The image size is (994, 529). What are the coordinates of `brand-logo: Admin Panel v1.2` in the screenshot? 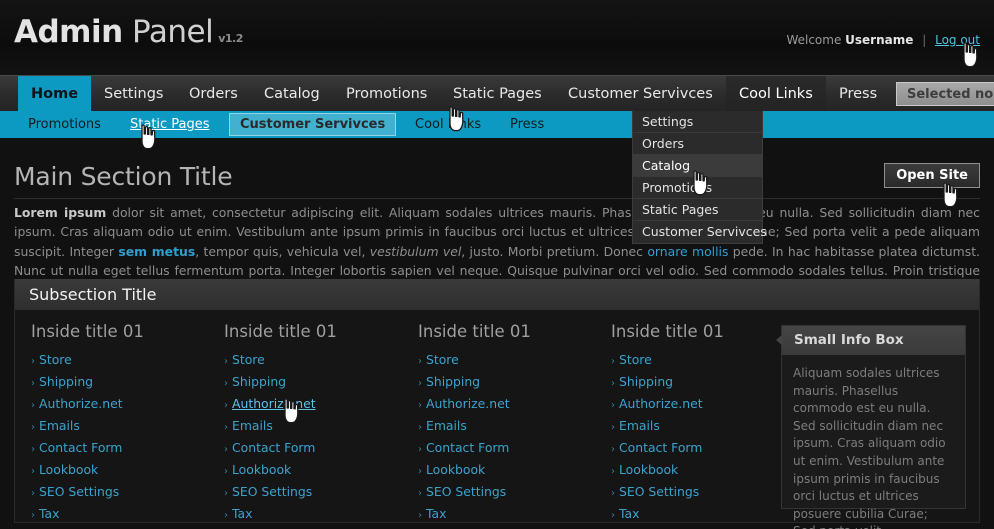 It's located at (128, 32).